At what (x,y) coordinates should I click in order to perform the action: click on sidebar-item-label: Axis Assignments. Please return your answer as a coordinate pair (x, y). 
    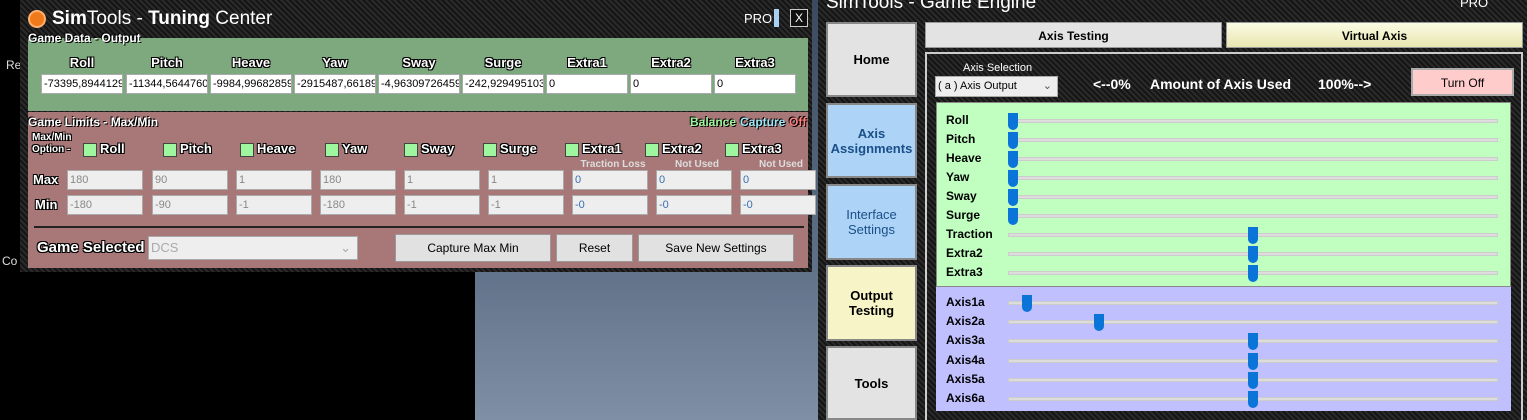
    Looking at the image, I should click on (871, 140).